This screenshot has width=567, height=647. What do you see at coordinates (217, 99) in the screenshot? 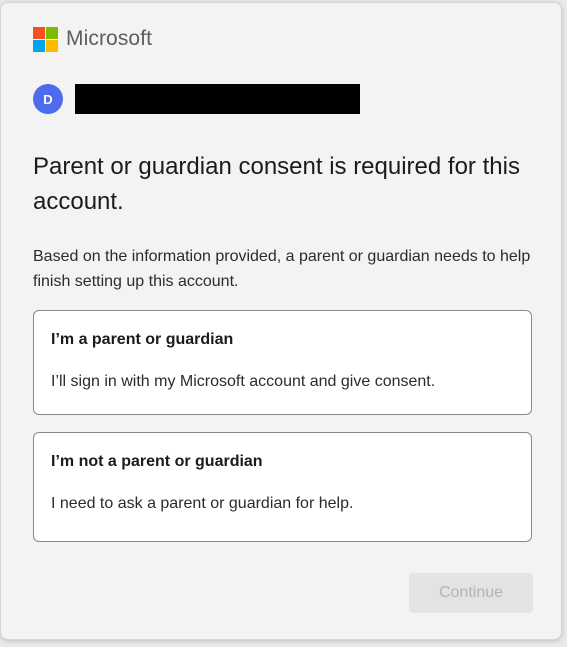
I see `redacted-email` at bounding box center [217, 99].